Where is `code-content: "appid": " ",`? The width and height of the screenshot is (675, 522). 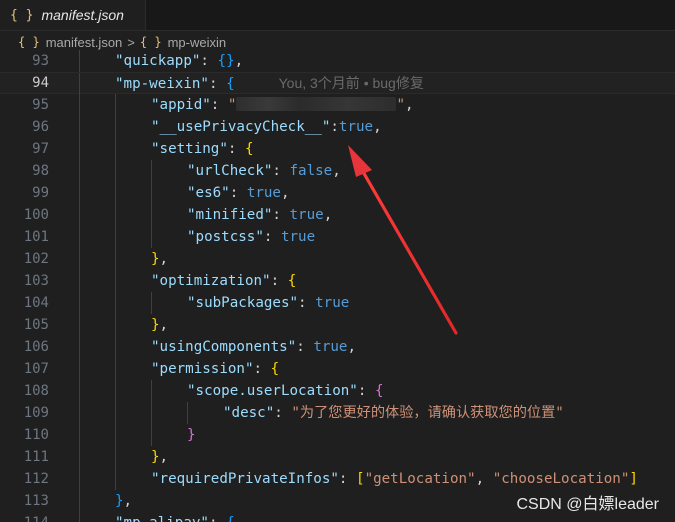 code-content: "appid": " ", is located at coordinates (282, 105).